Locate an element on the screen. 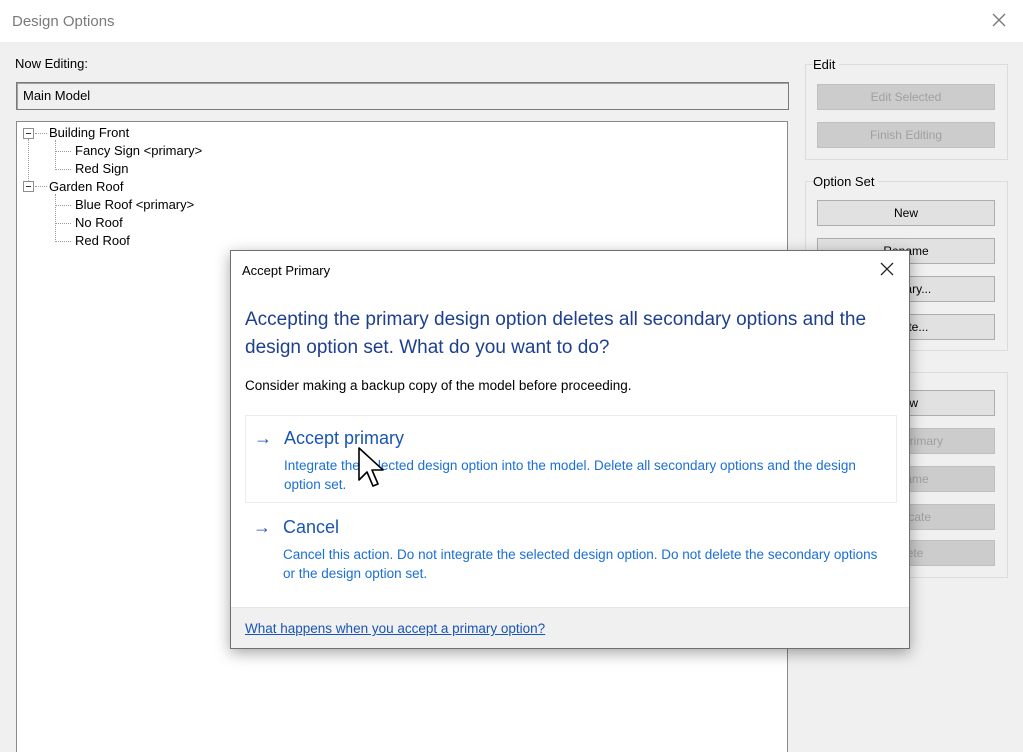  mouse-cursor-icon is located at coordinates (371, 467).